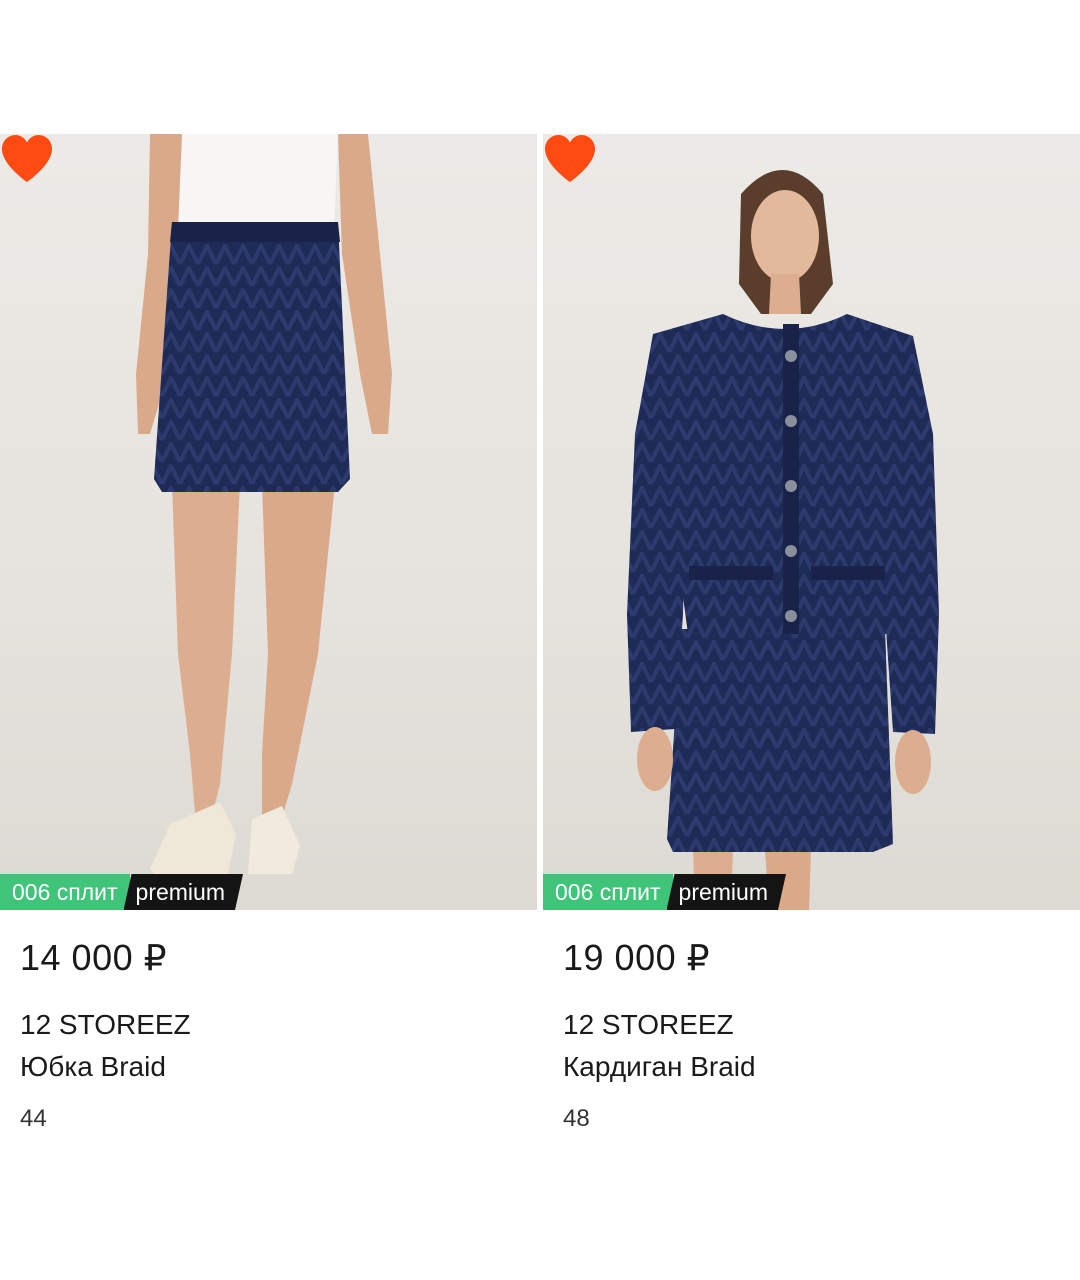 The width and height of the screenshot is (1080, 1280). I want to click on product-title: Юбка Braid, so click(93, 1066).